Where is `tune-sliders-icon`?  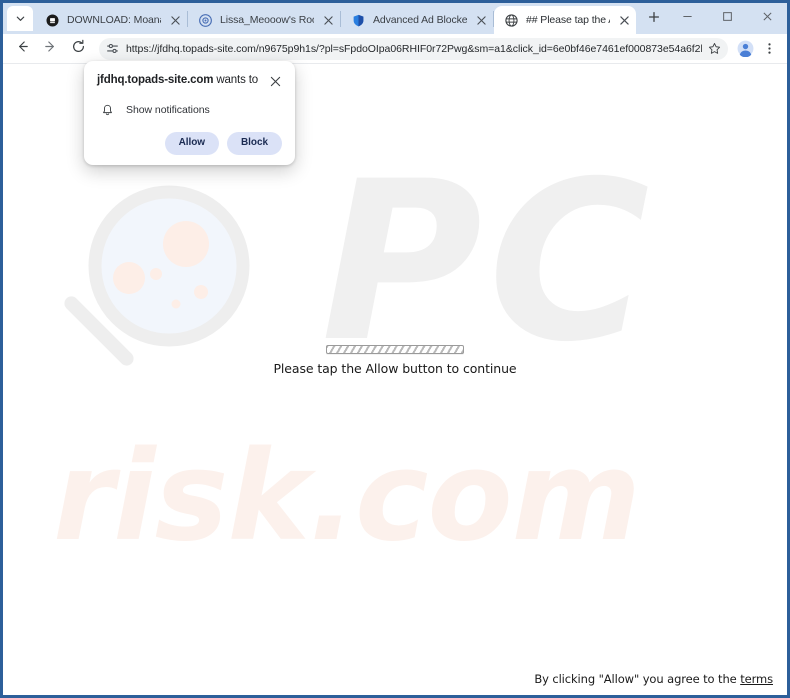 tune-sliders-icon is located at coordinates (112, 48).